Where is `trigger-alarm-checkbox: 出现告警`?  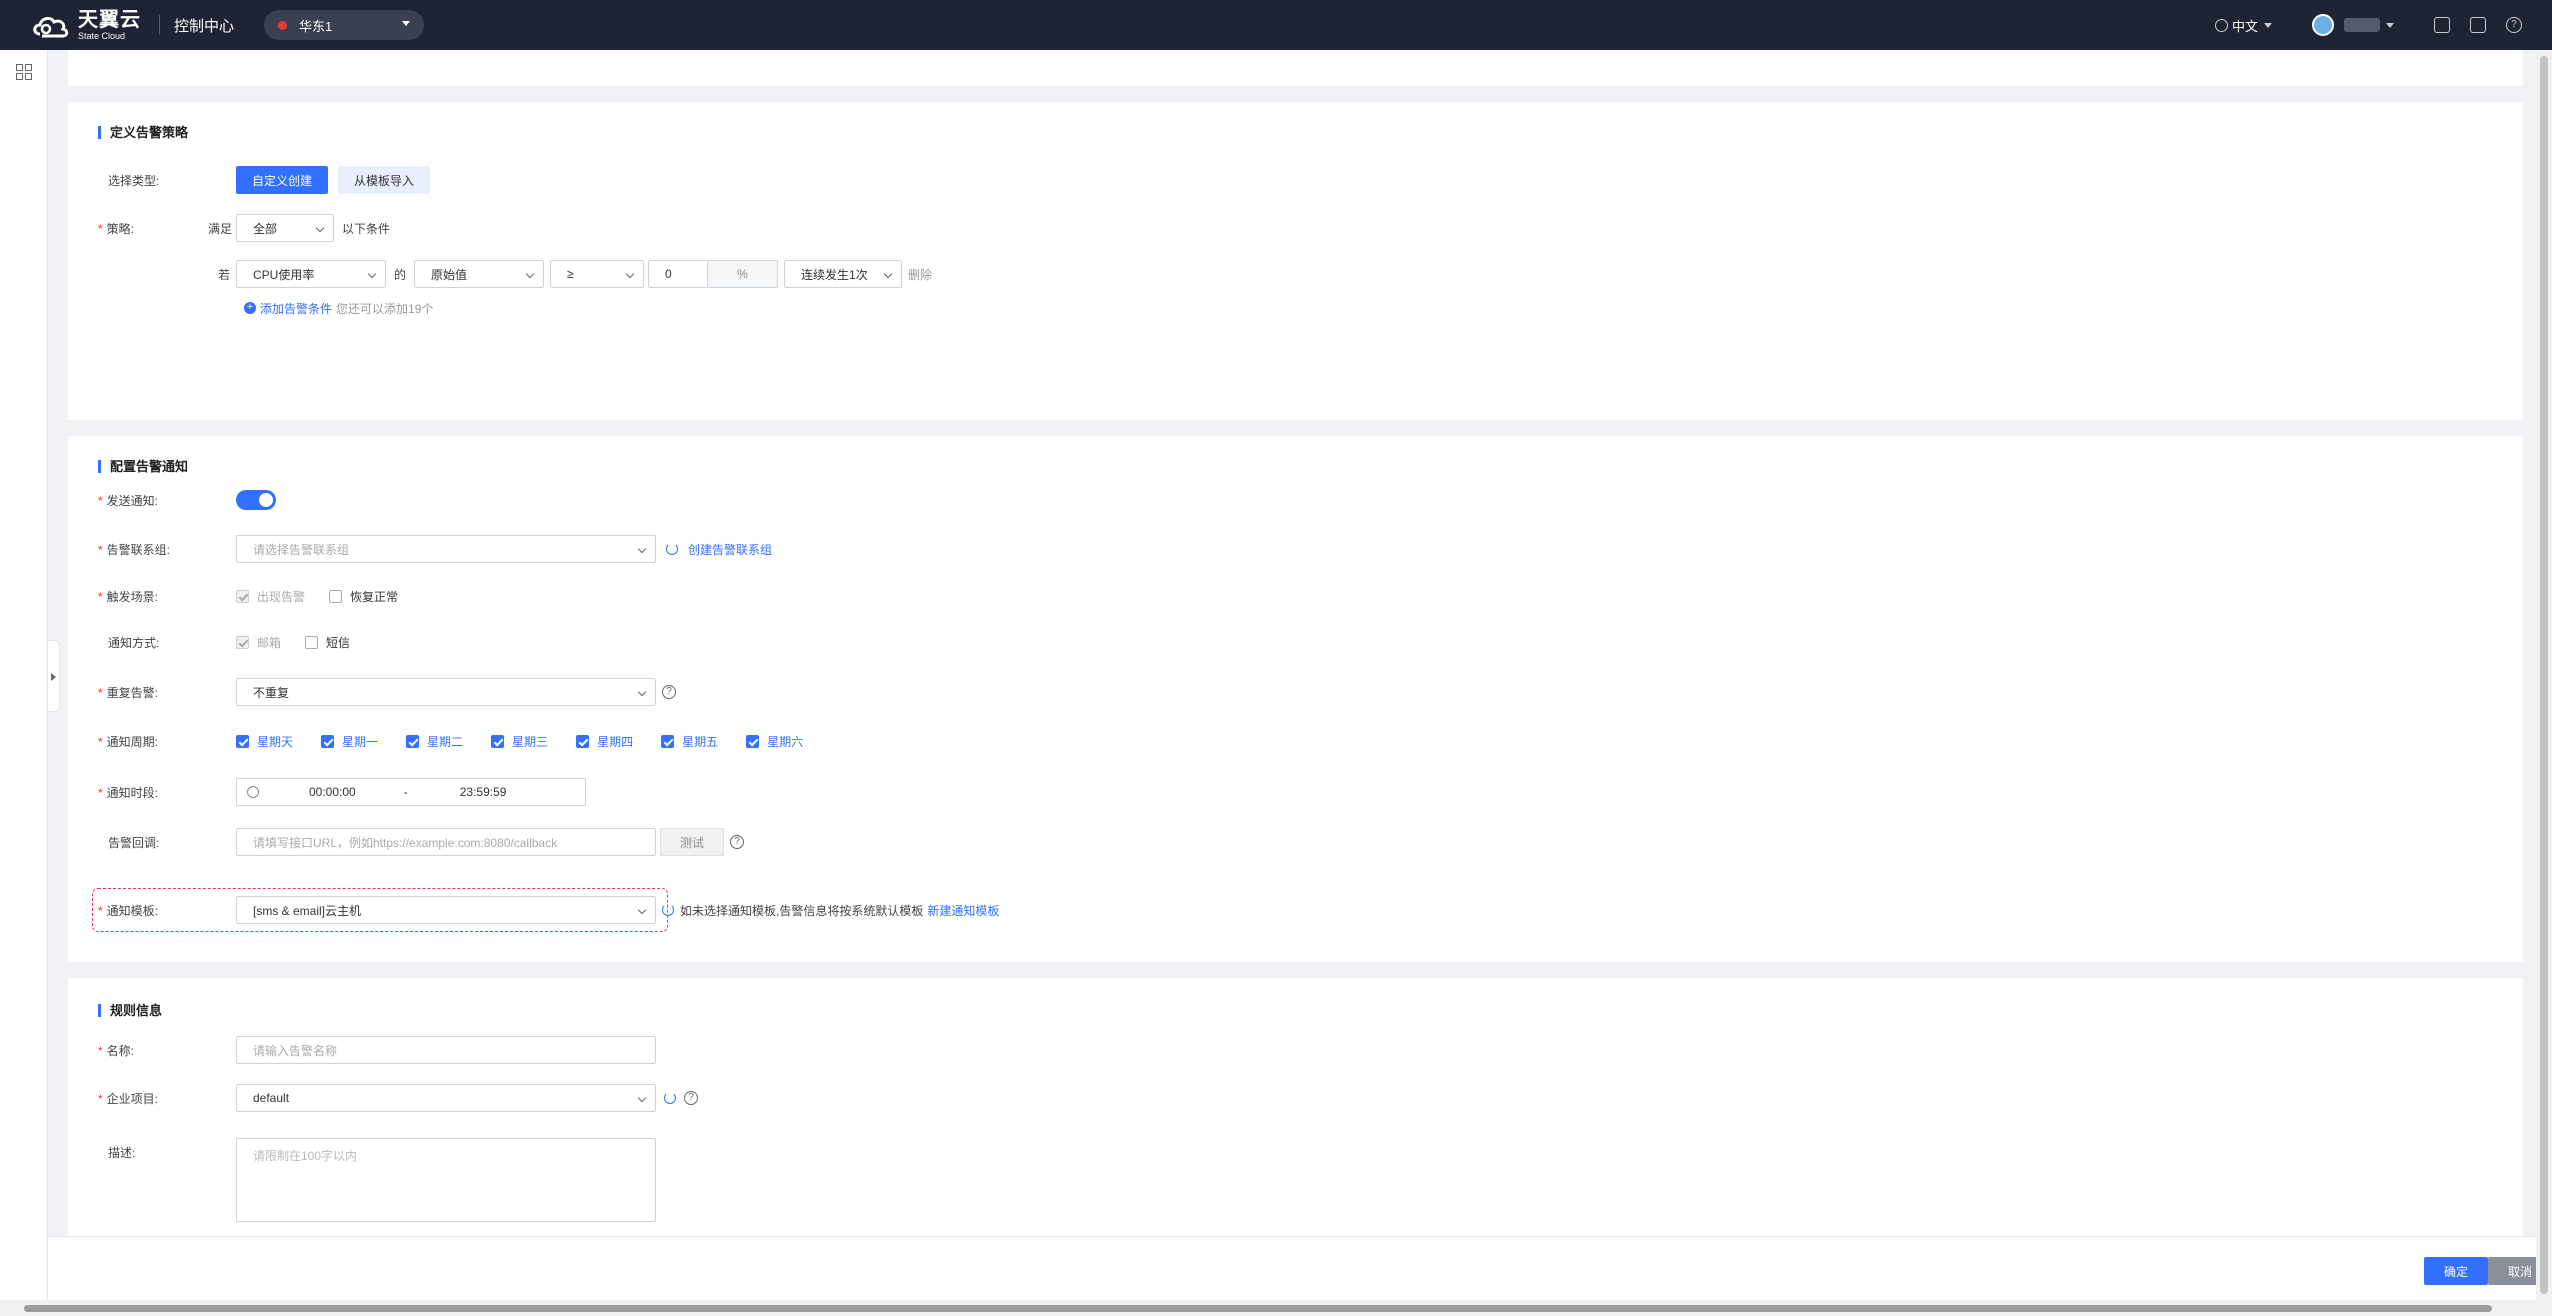
trigger-alarm-checkbox: 出现告警 is located at coordinates (270, 596).